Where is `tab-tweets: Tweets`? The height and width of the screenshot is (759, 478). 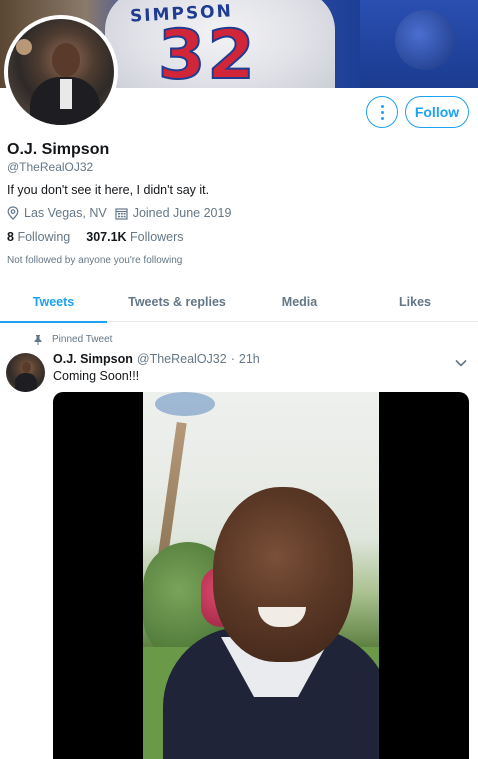 tab-tweets: Tweets is located at coordinates (53, 302).